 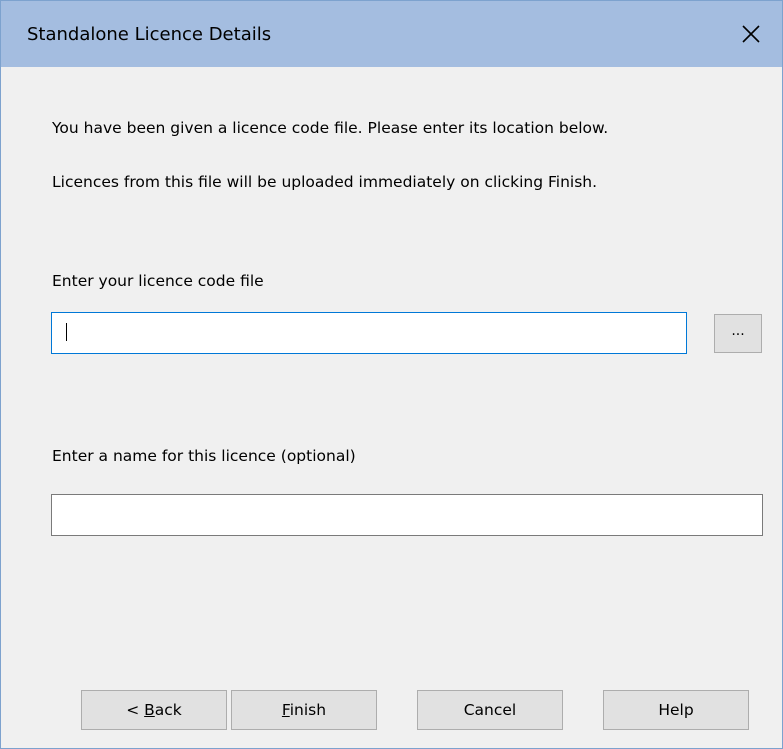 I want to click on back-button-label: Back, so click(x=163, y=710).